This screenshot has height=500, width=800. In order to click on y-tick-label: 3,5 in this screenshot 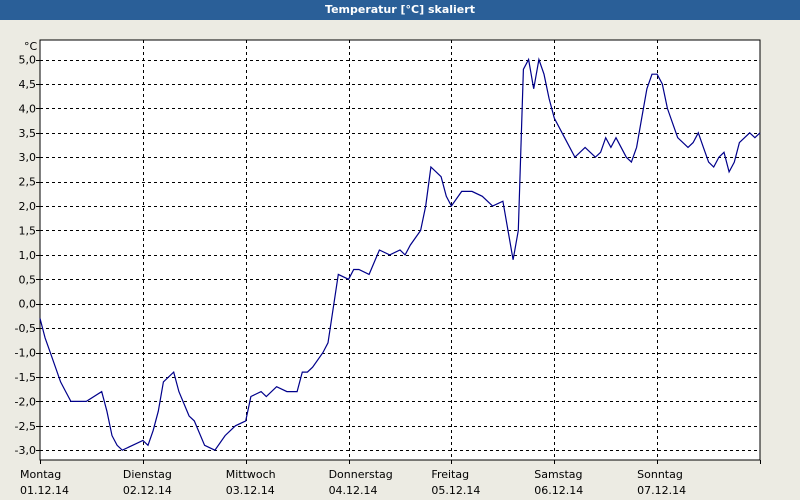, I will do `click(28, 133)`.